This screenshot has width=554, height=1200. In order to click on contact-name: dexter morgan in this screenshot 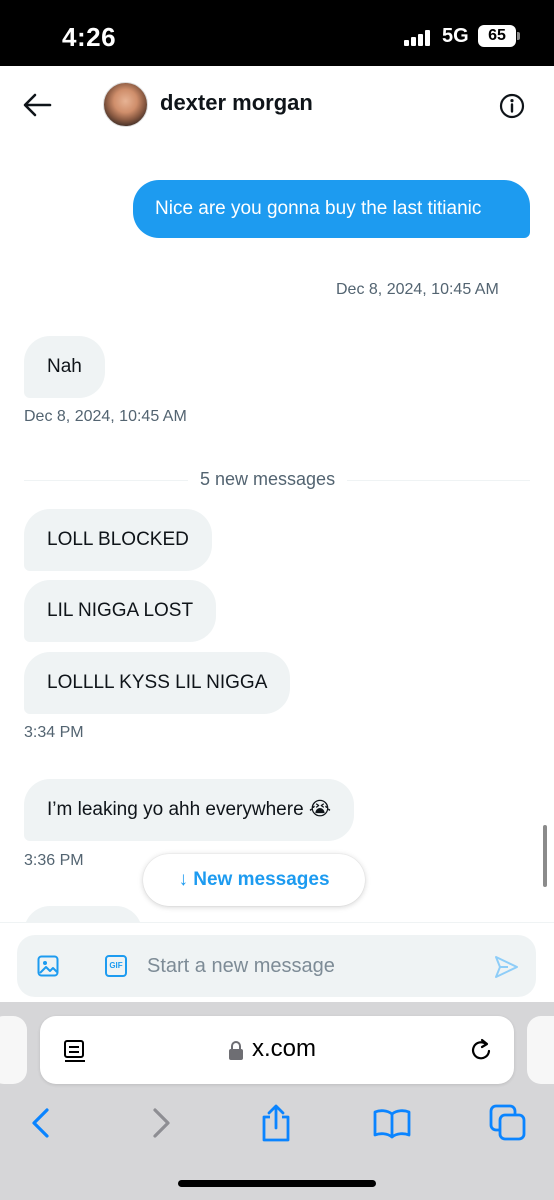, I will do `click(236, 103)`.